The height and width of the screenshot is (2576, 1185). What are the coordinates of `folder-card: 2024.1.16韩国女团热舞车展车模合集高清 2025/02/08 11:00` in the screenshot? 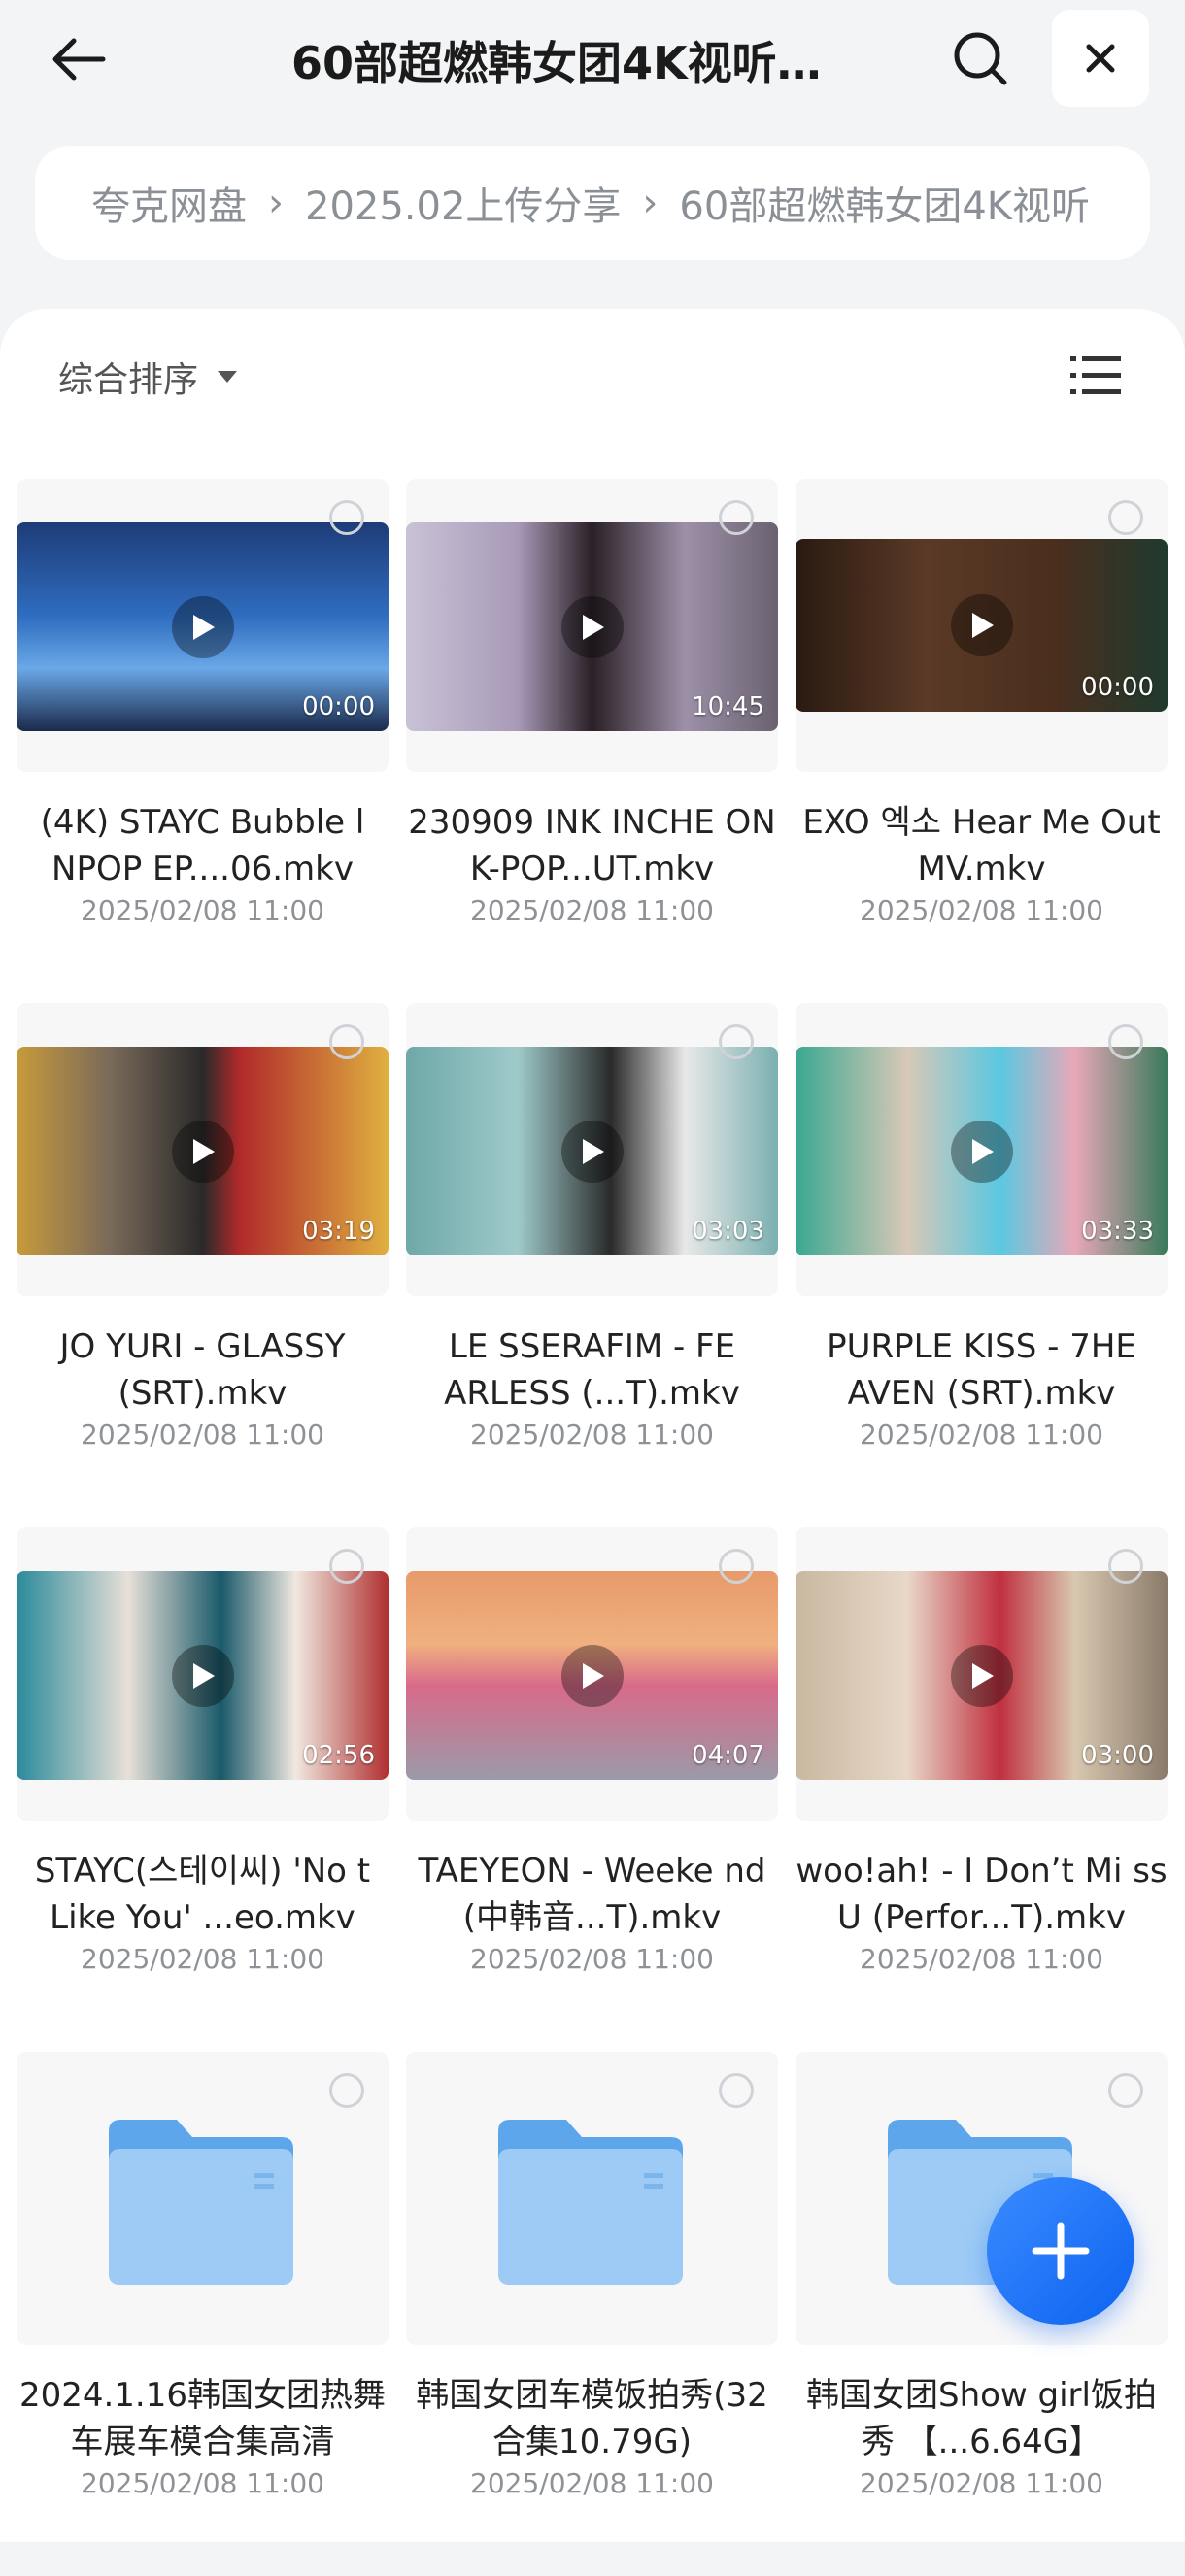 It's located at (203, 2314).